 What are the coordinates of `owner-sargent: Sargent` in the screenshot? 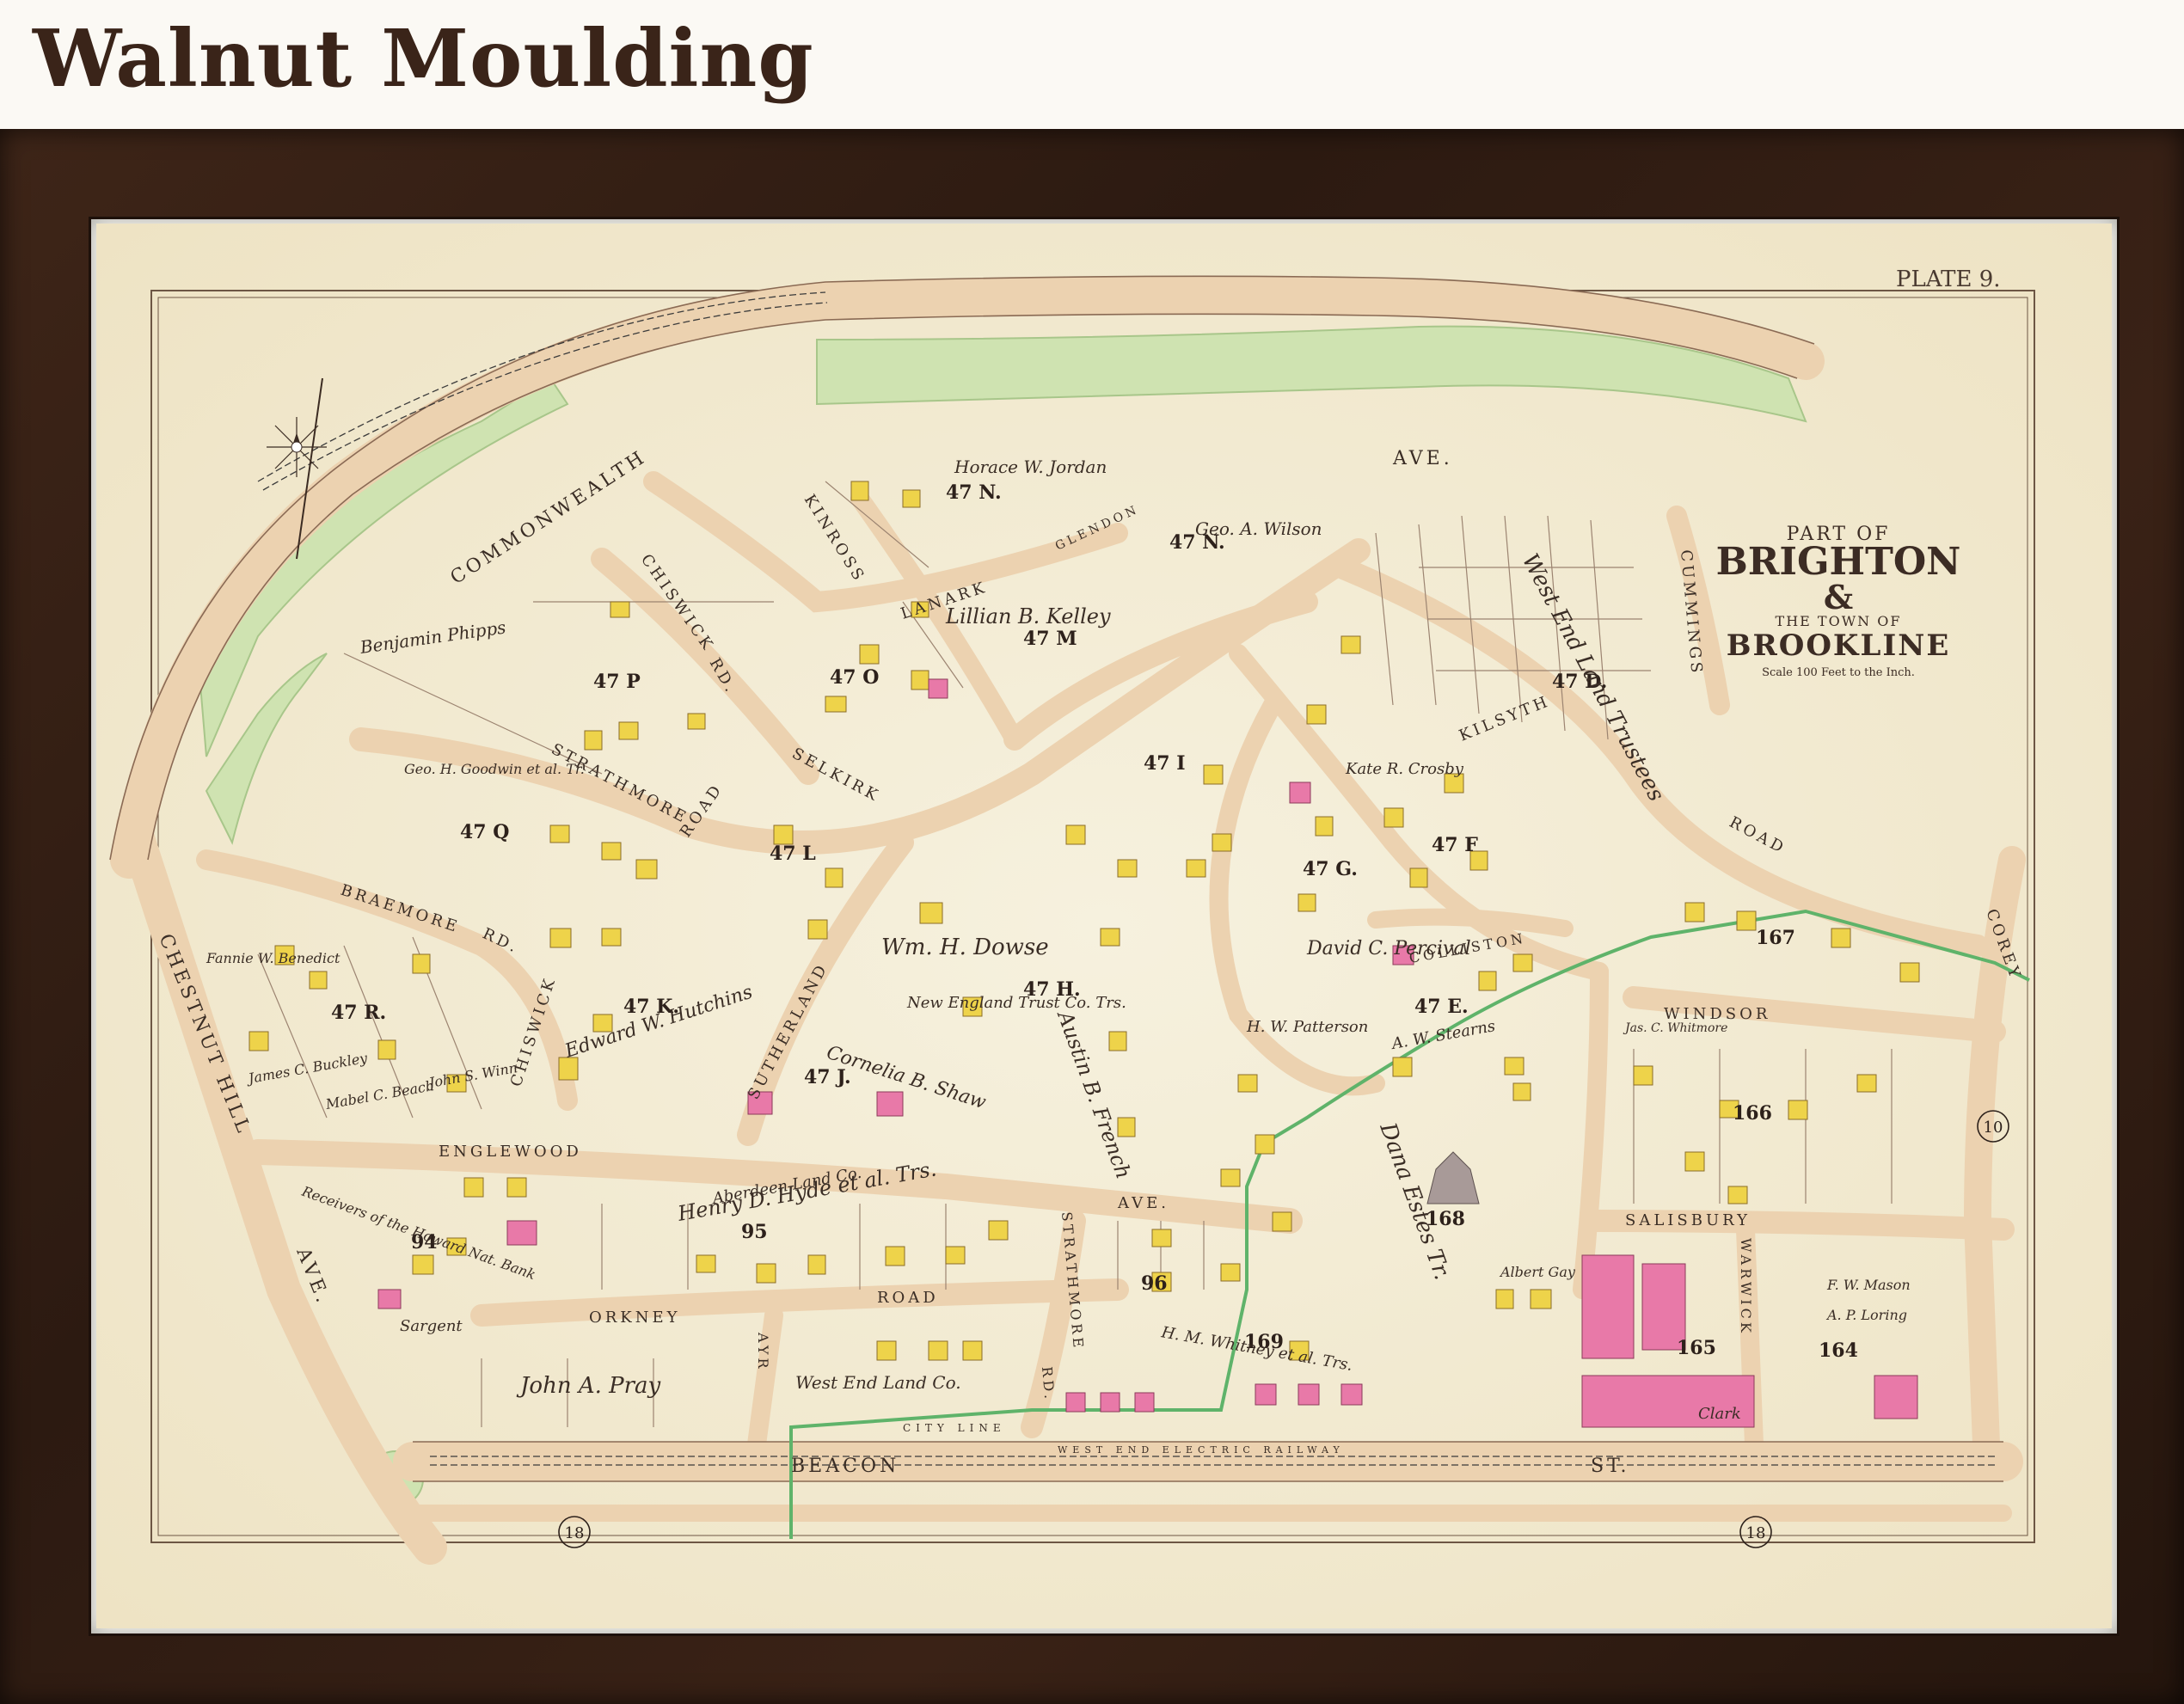 It's located at (431, 1326).